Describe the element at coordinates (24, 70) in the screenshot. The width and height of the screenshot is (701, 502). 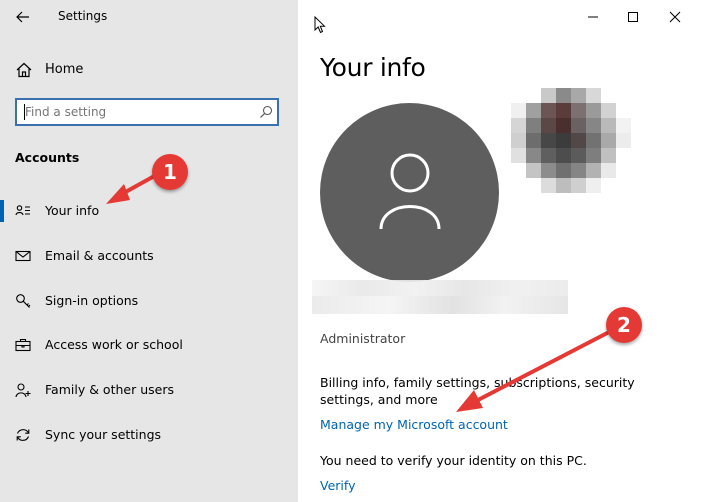
I see `home-icon` at that location.